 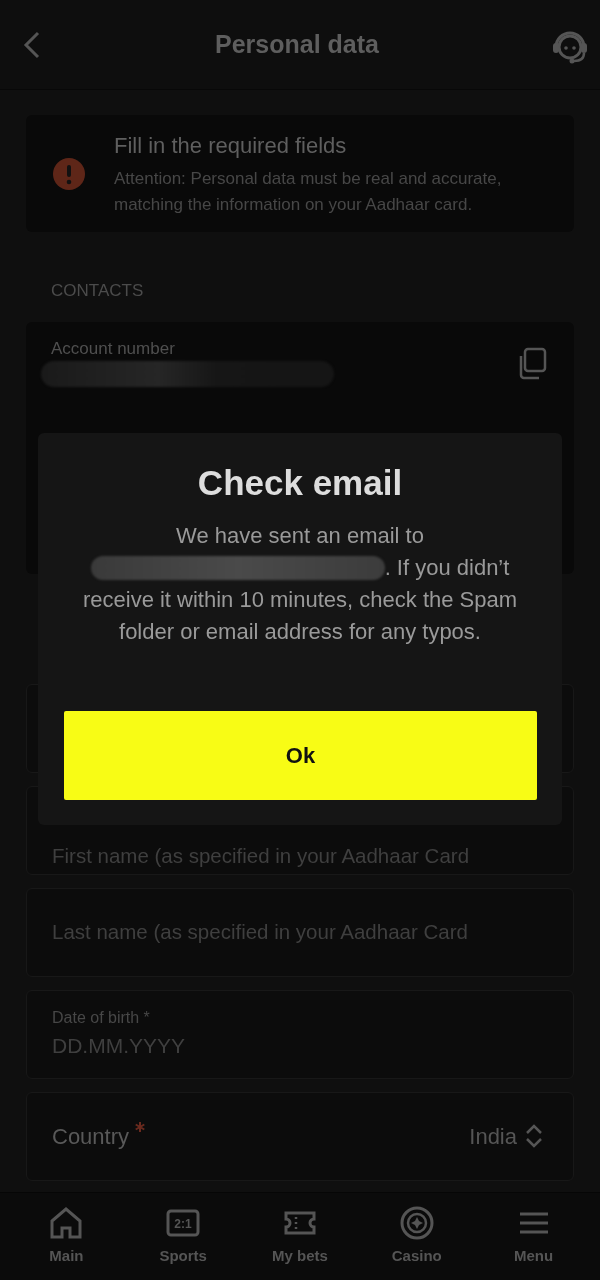 I want to click on nav-tab: My bets, so click(x=300, y=1236).